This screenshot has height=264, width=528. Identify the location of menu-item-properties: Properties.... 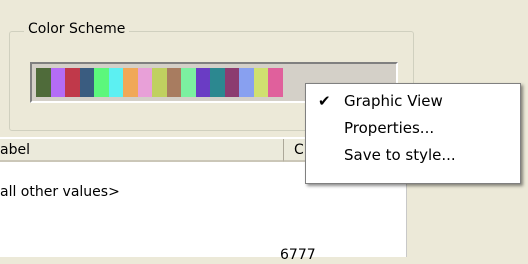
(413, 128).